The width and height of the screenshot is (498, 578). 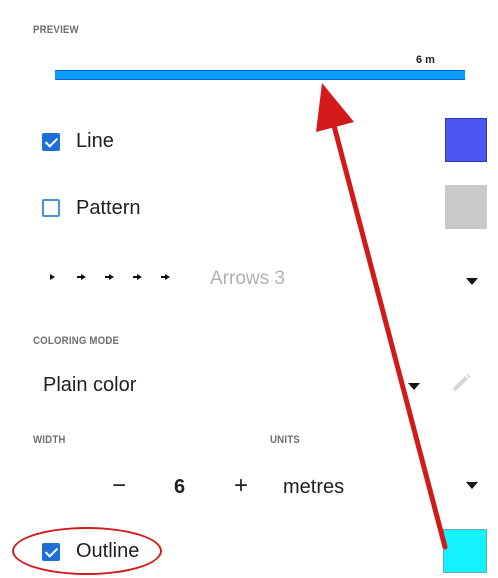 What do you see at coordinates (247, 278) in the screenshot?
I see `arrows-style-label: Arrows 3` at bounding box center [247, 278].